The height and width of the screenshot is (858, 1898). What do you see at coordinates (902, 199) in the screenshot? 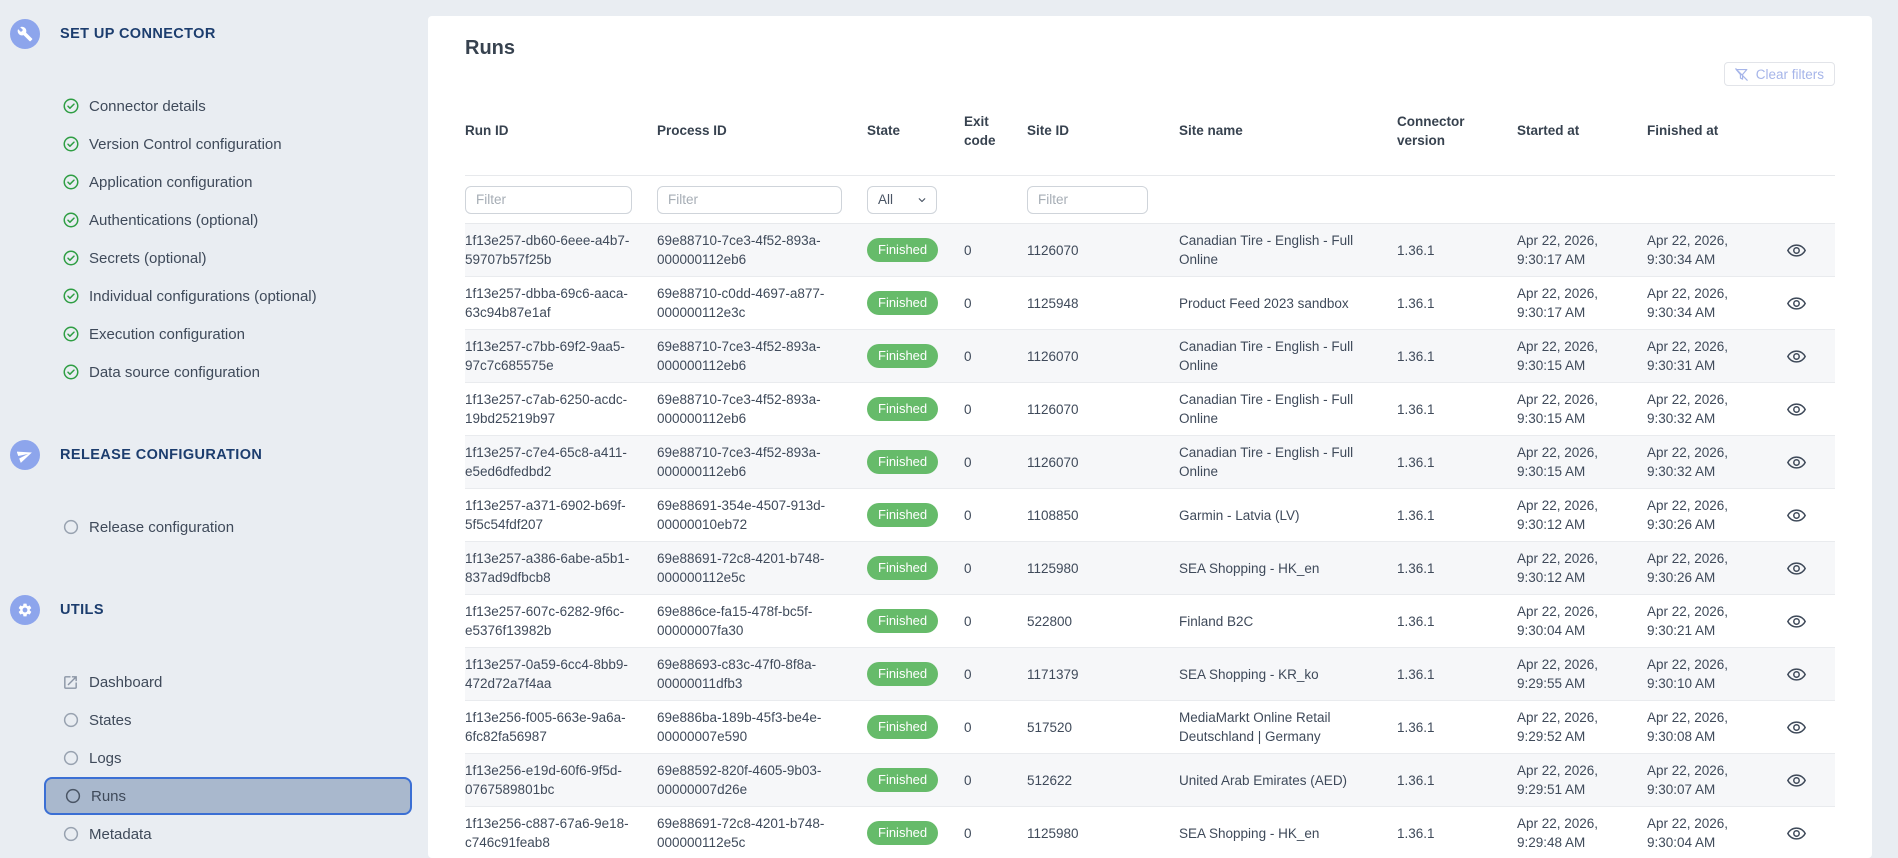
I see `state-filter-select: All` at bounding box center [902, 199].